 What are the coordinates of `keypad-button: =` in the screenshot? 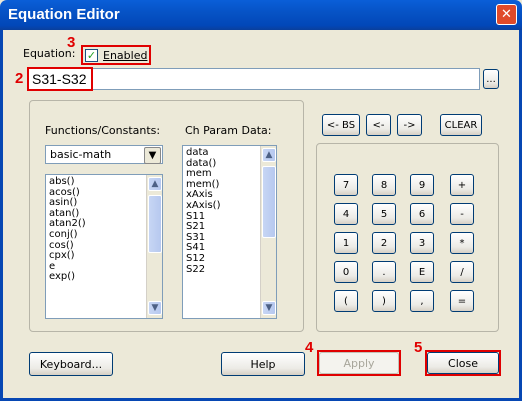 It's located at (462, 301).